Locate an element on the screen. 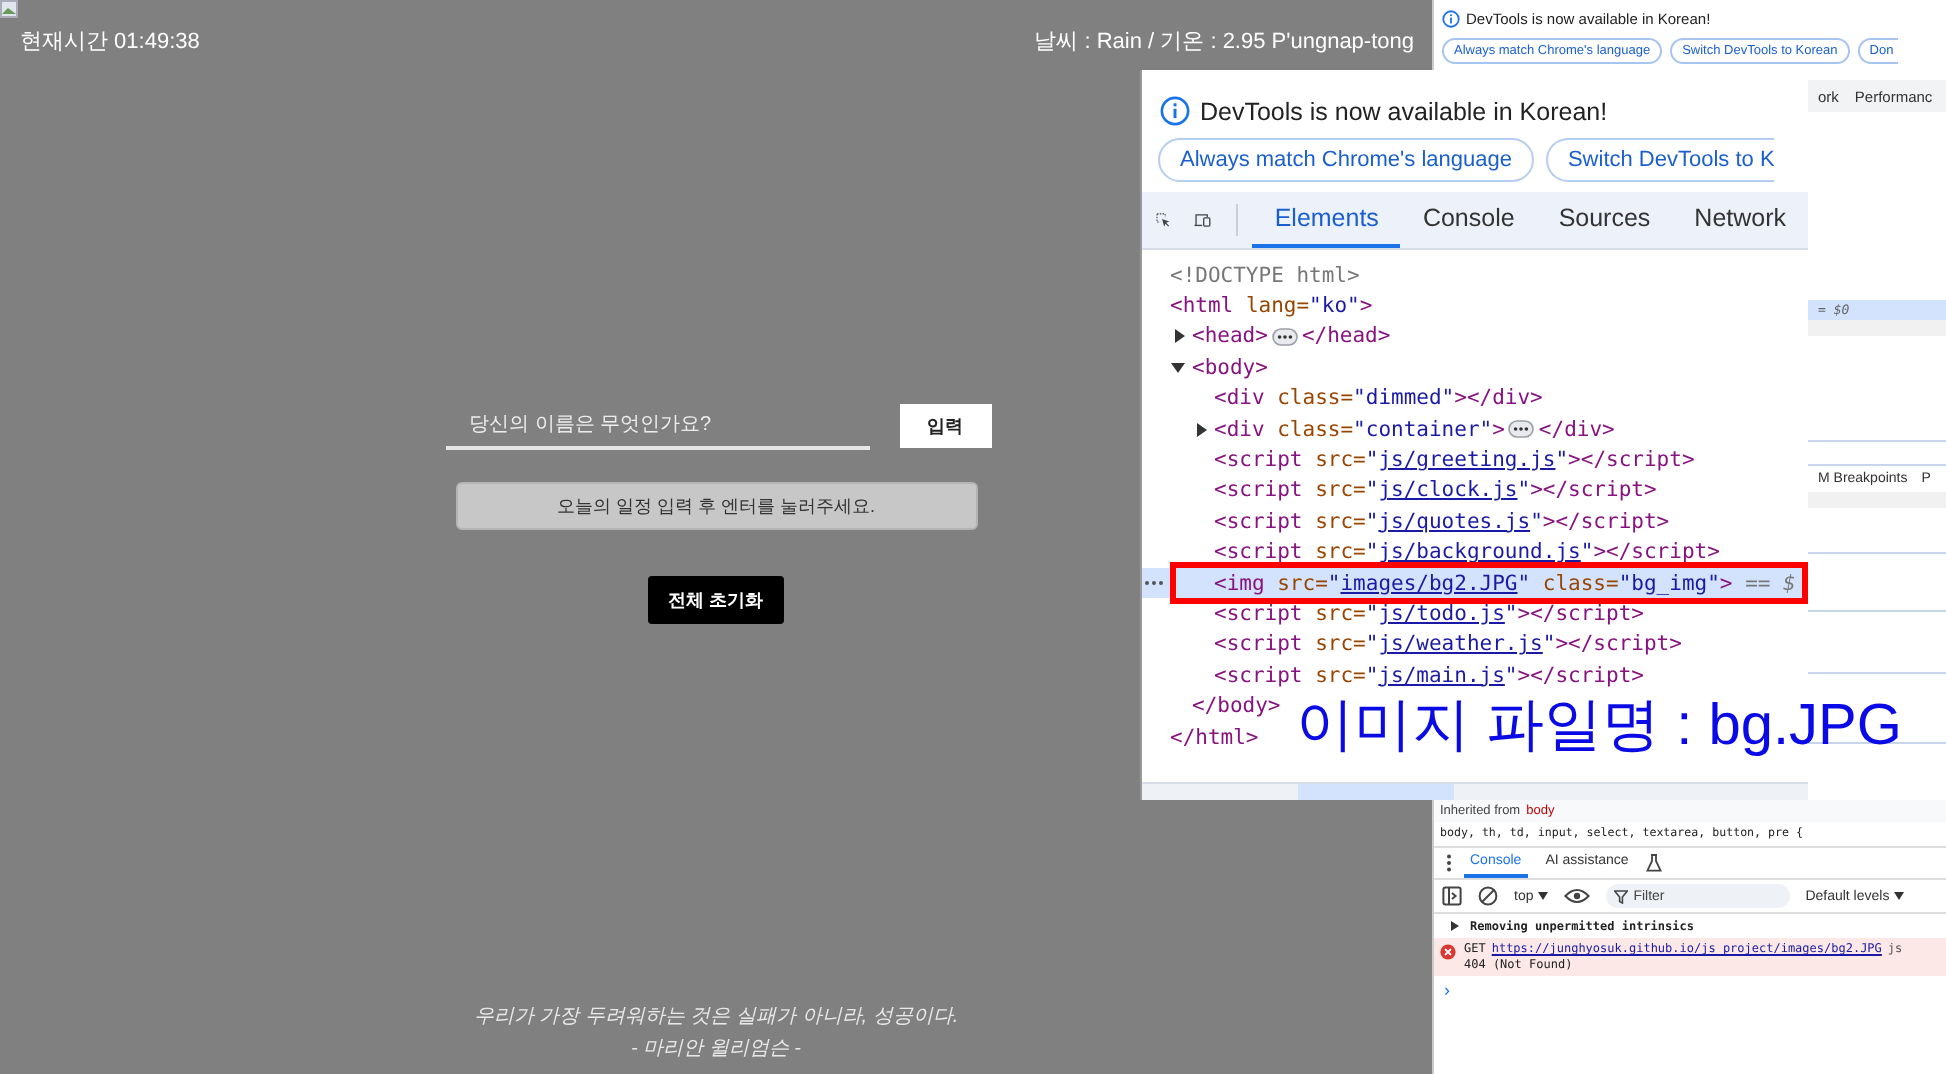 The image size is (1946, 1074). clock-text: 현재시간 01:49:38 is located at coordinates (110, 42).